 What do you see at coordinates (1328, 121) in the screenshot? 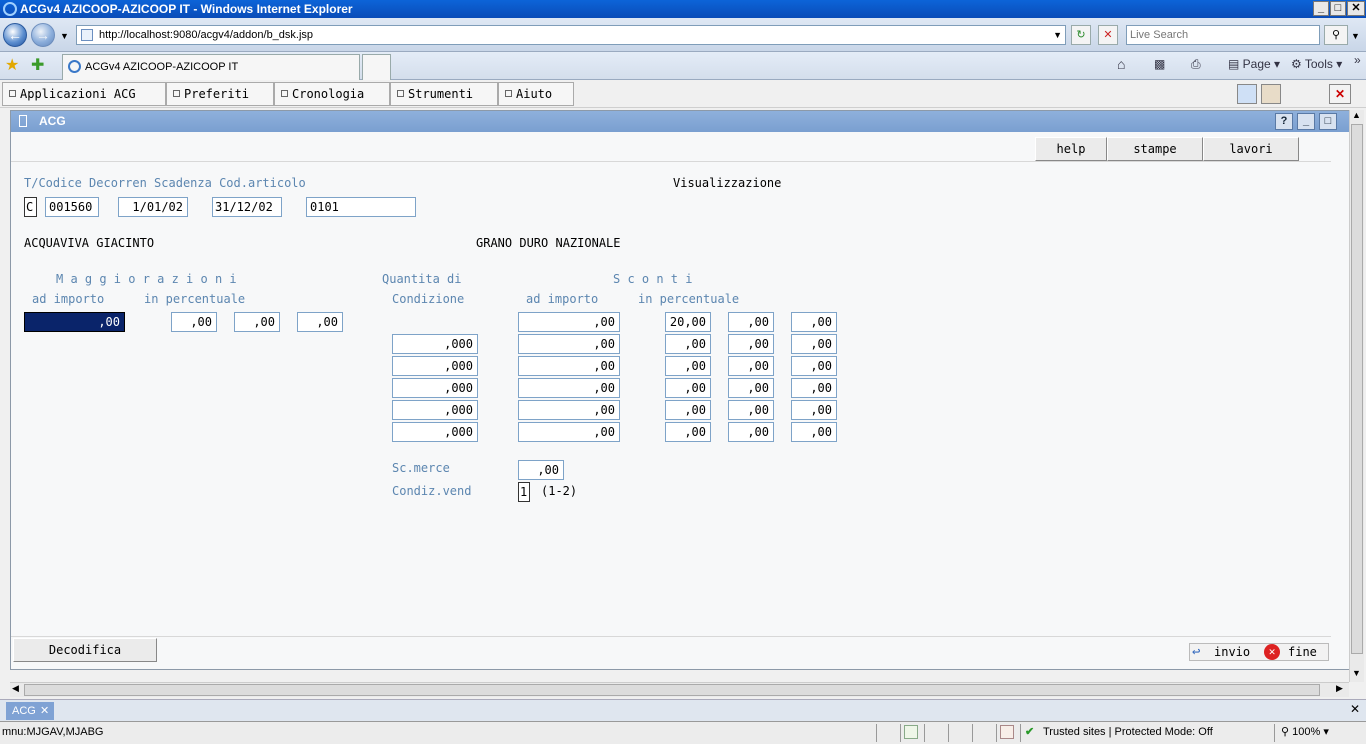
I see `panel-maximize-button: □` at bounding box center [1328, 121].